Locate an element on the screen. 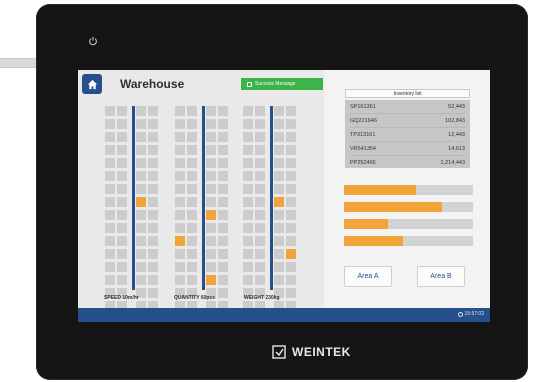 Image resolution: width=534 pixels, height=382 pixels. area-a-button: Area A is located at coordinates (368, 276).